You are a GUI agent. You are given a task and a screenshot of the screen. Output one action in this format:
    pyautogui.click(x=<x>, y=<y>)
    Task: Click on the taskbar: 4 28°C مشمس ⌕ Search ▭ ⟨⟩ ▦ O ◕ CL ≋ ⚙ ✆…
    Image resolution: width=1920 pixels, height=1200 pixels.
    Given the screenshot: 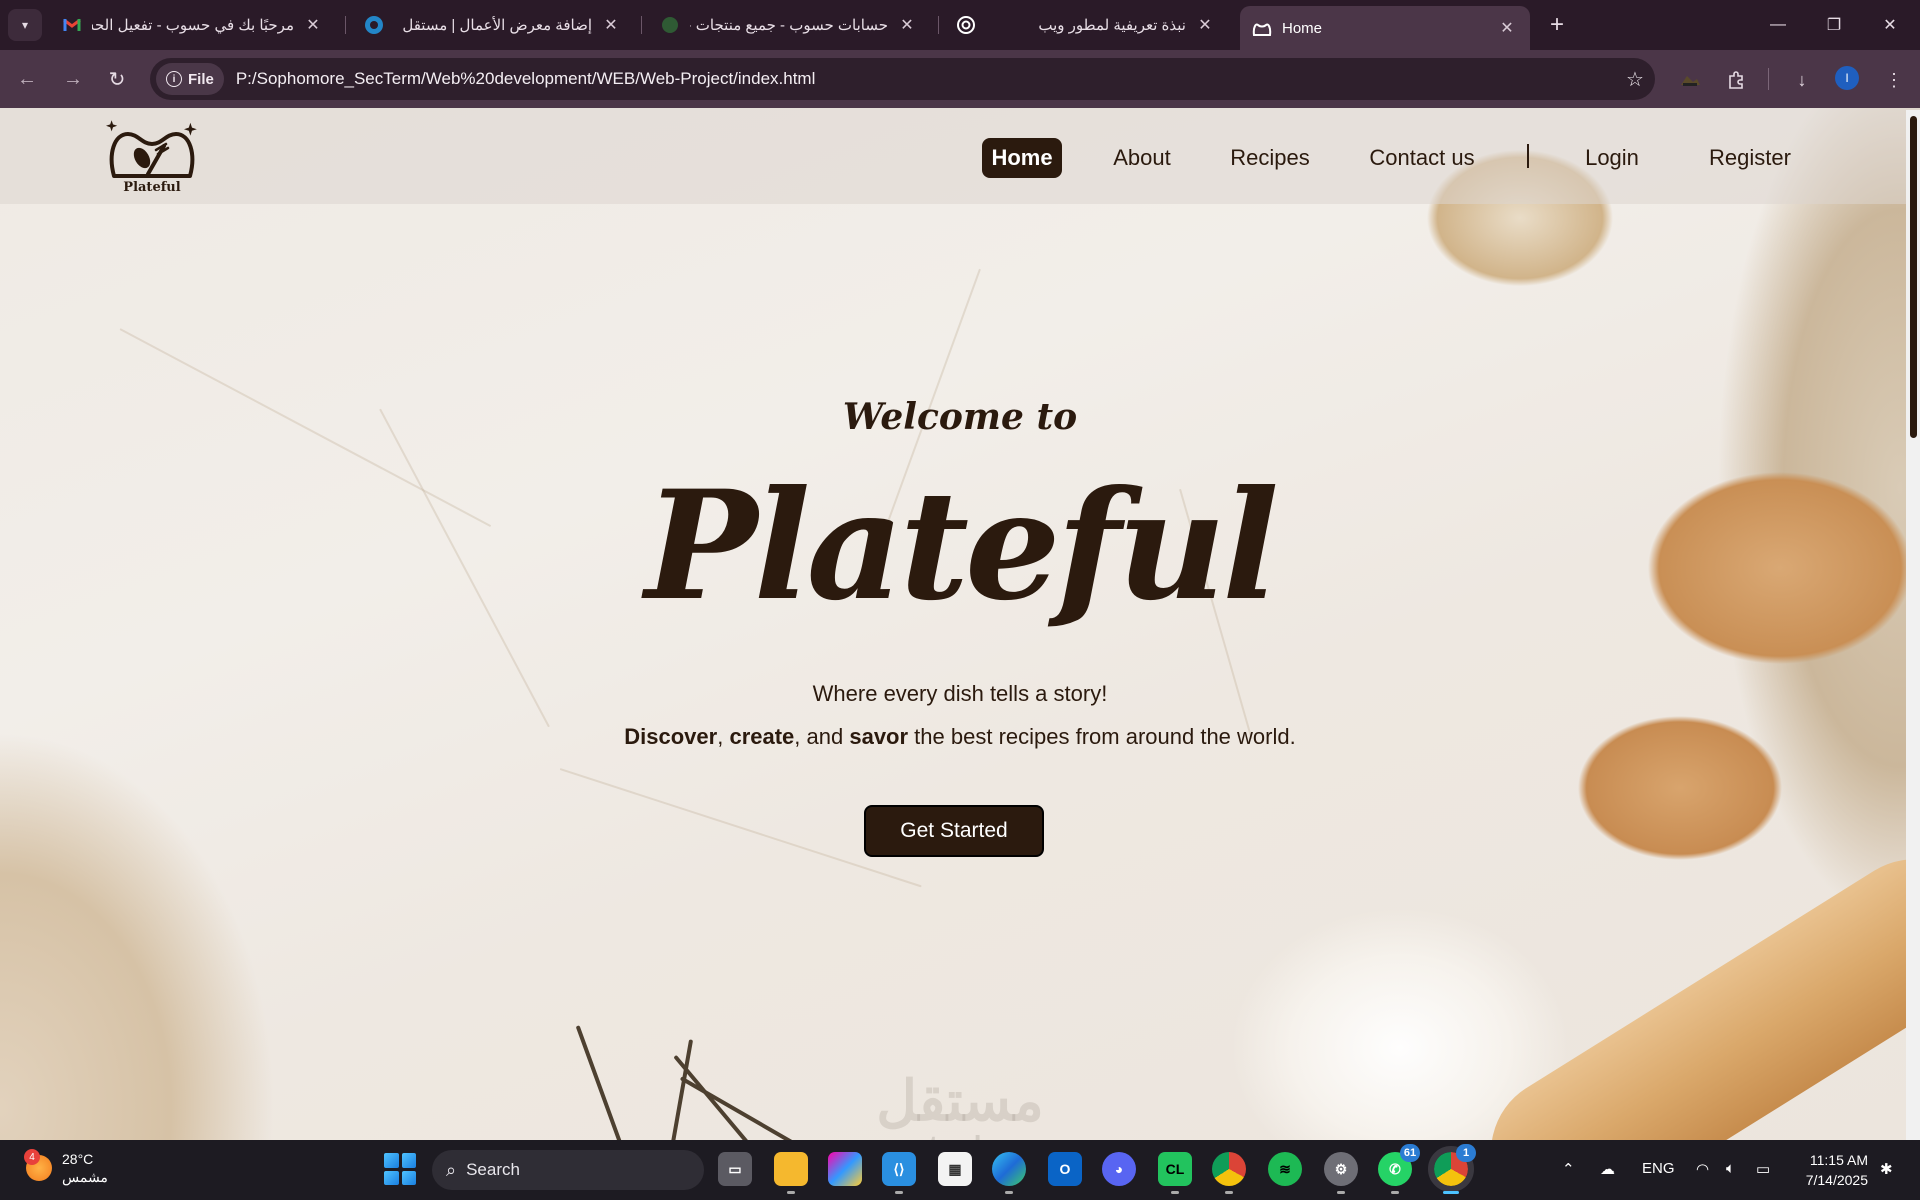 What is the action you would take?
    pyautogui.click(x=960, y=1170)
    